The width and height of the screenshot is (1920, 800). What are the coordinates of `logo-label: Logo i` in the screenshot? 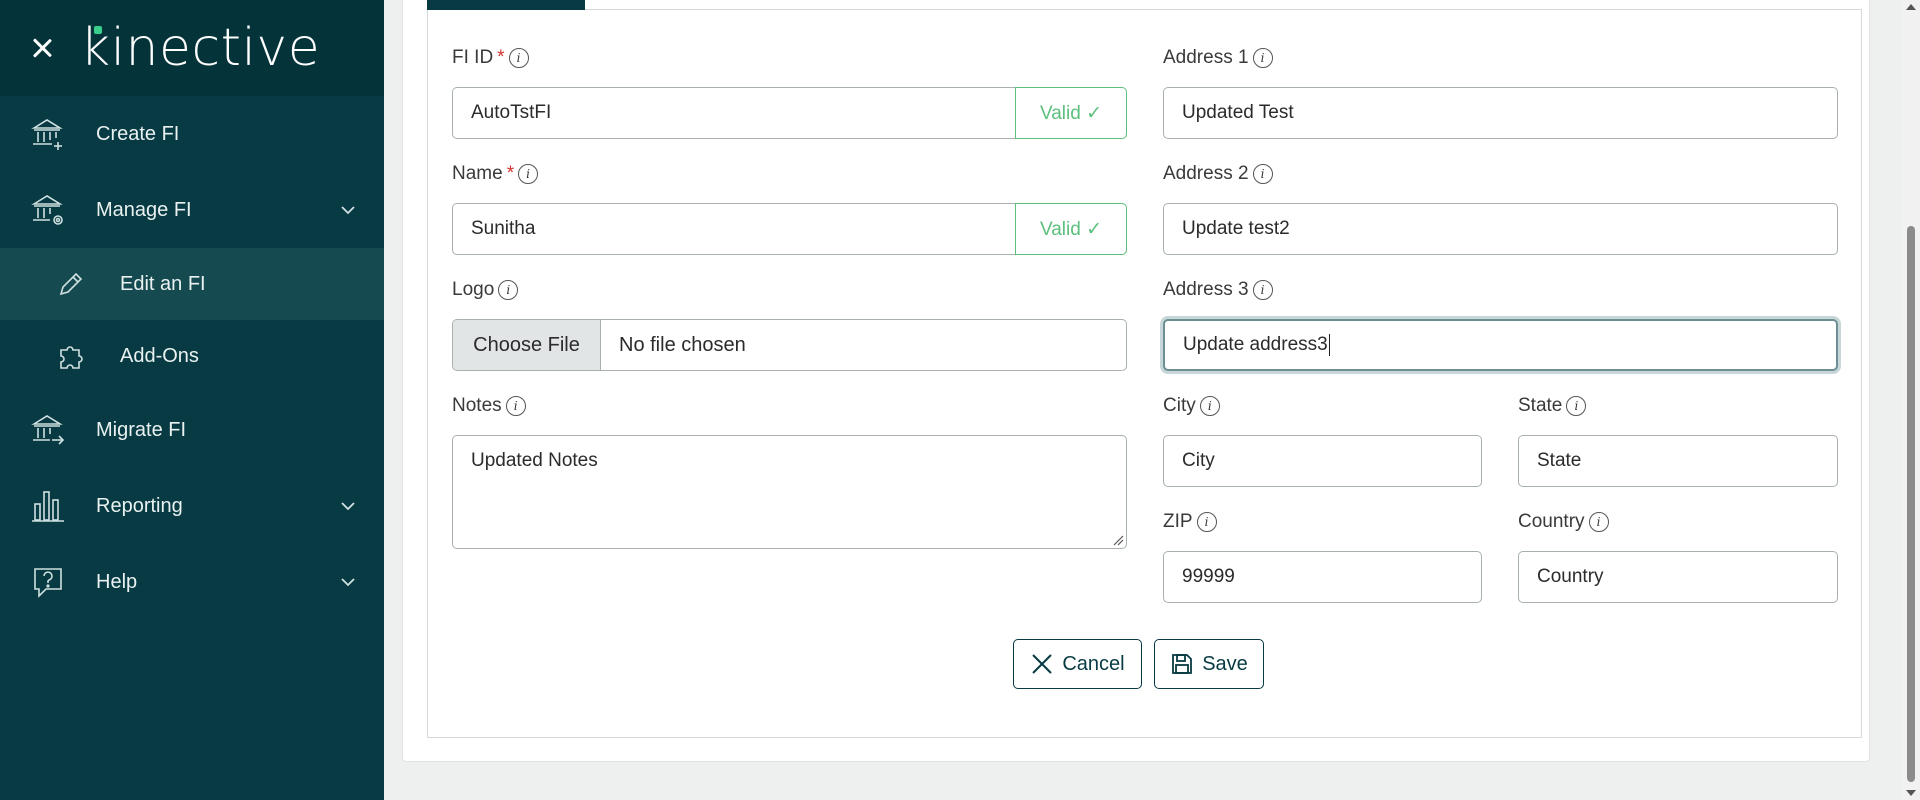 It's located at (485, 290).